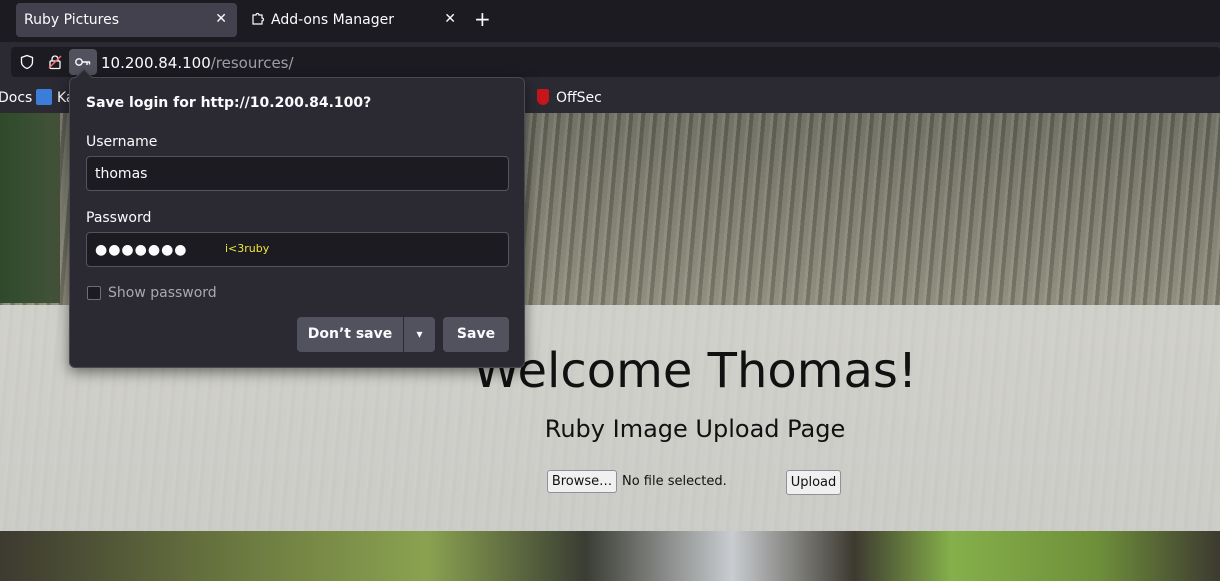 The width and height of the screenshot is (1220, 581). What do you see at coordinates (297, 249) in the screenshot?
I see `password-field: ●●●●●●● i<3ruby` at bounding box center [297, 249].